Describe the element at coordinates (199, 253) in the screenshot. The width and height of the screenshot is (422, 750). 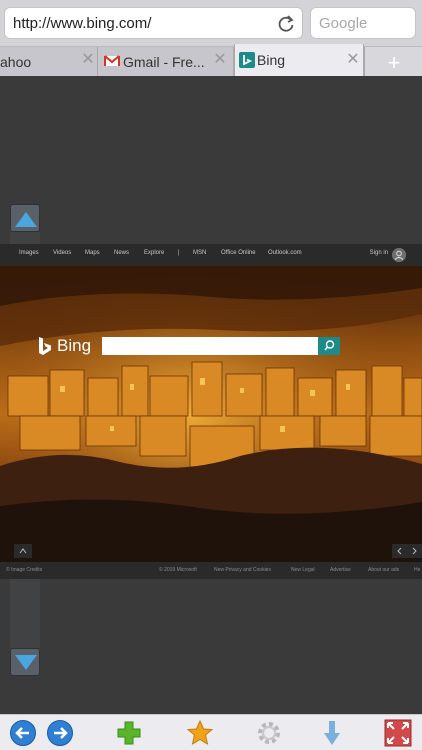
I see `nav-msn: MSN` at that location.